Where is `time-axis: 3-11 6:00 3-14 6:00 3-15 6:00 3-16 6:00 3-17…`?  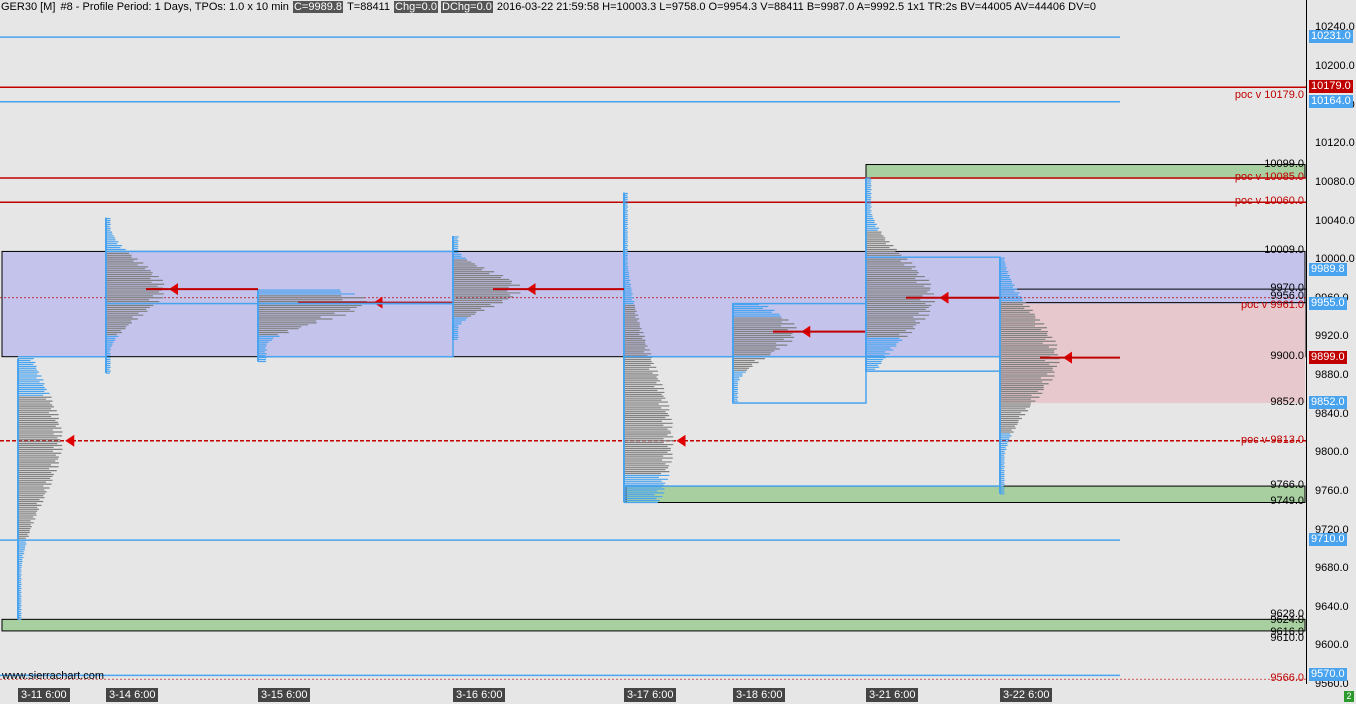
time-axis: 3-11 6:00 3-14 6:00 3-15 6:00 3-16 6:00 3-17… is located at coordinates (653, 694).